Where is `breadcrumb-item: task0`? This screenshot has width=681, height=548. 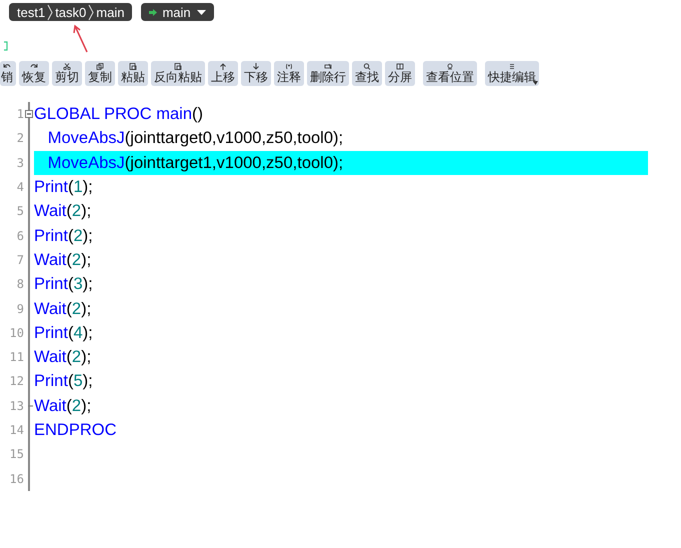 breadcrumb-item: task0 is located at coordinates (70, 12).